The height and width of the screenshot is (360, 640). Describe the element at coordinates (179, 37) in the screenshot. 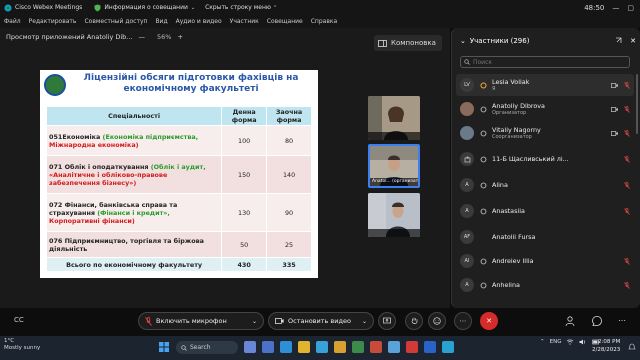

I see `zoom-in-button: +` at that location.